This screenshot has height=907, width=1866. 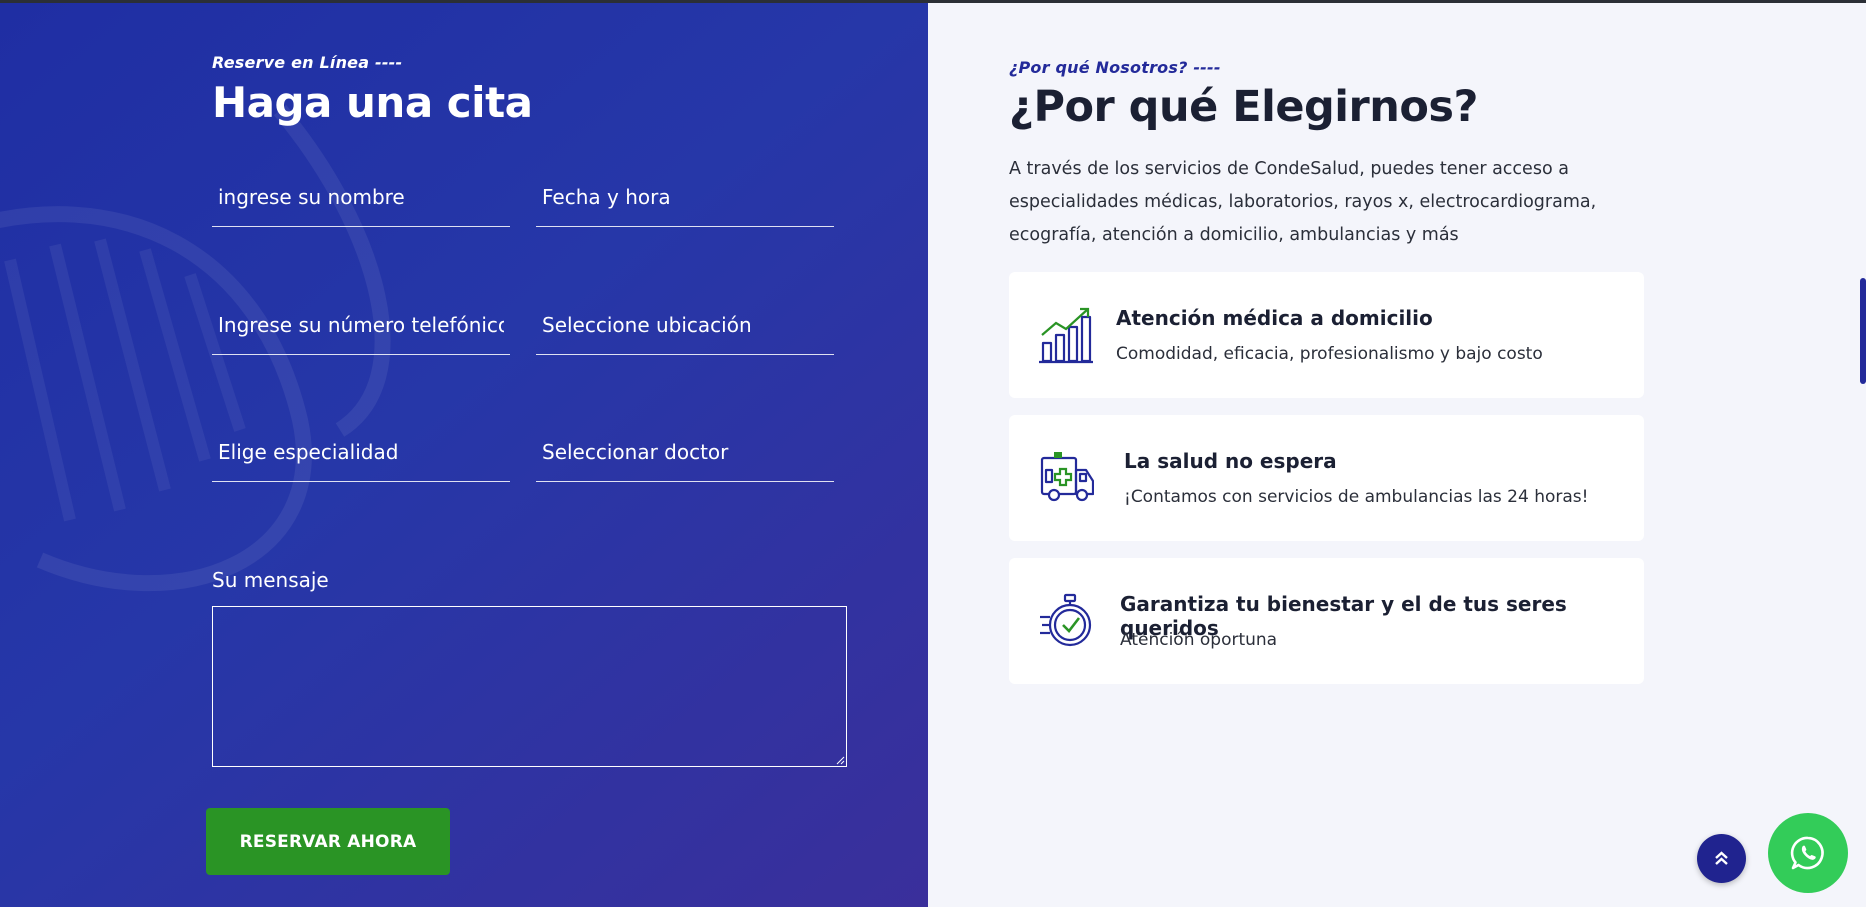 I want to click on double-chevron-up-icon, so click(x=1721, y=858).